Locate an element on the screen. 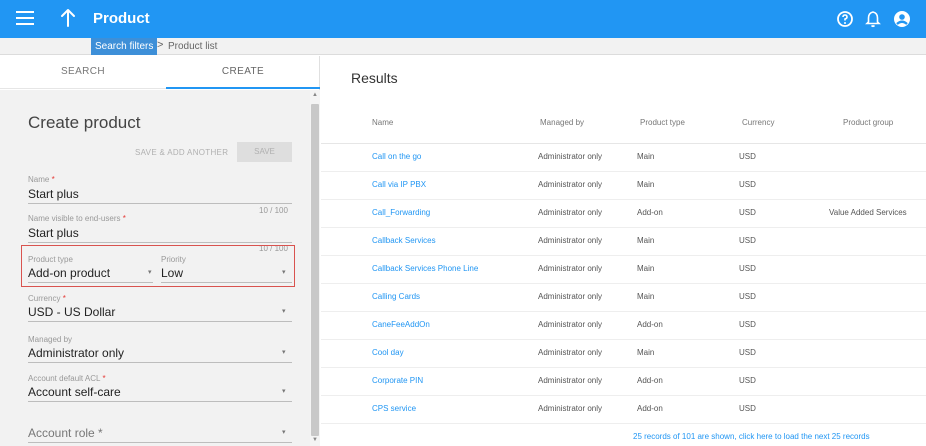 The height and width of the screenshot is (446, 926). form-title: Create product is located at coordinates (84, 122).